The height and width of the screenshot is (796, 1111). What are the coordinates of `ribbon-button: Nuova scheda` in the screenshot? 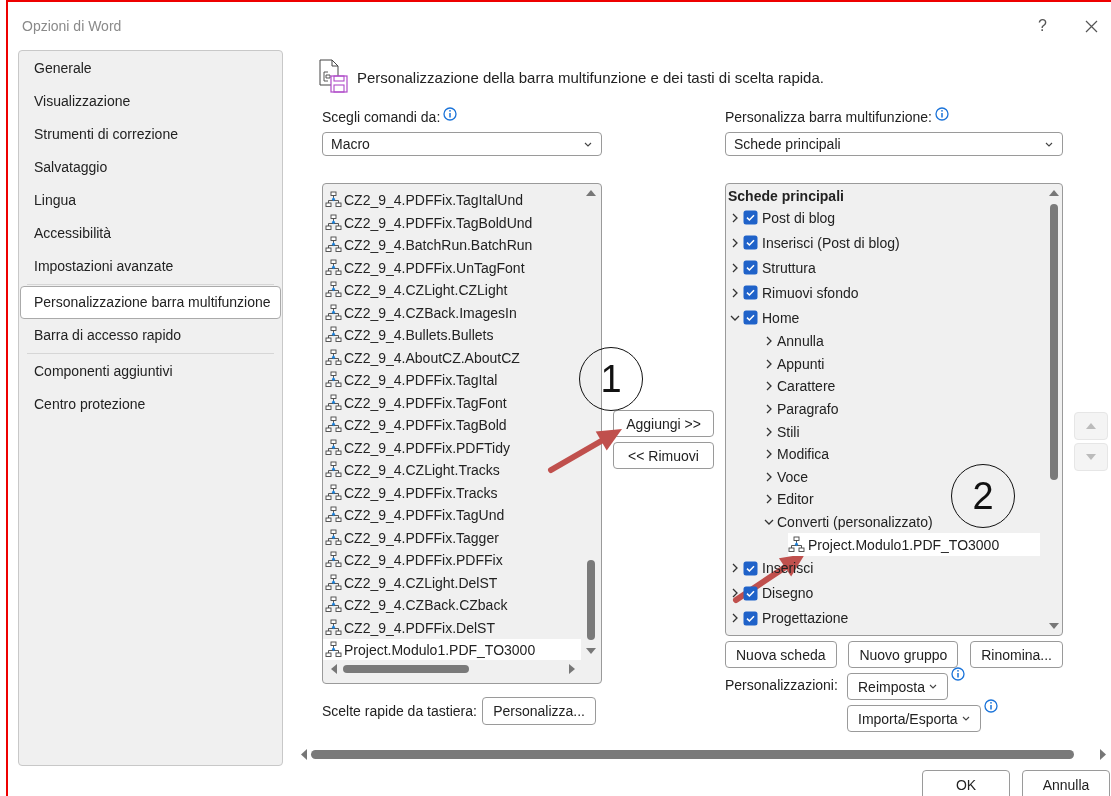 It's located at (781, 654).